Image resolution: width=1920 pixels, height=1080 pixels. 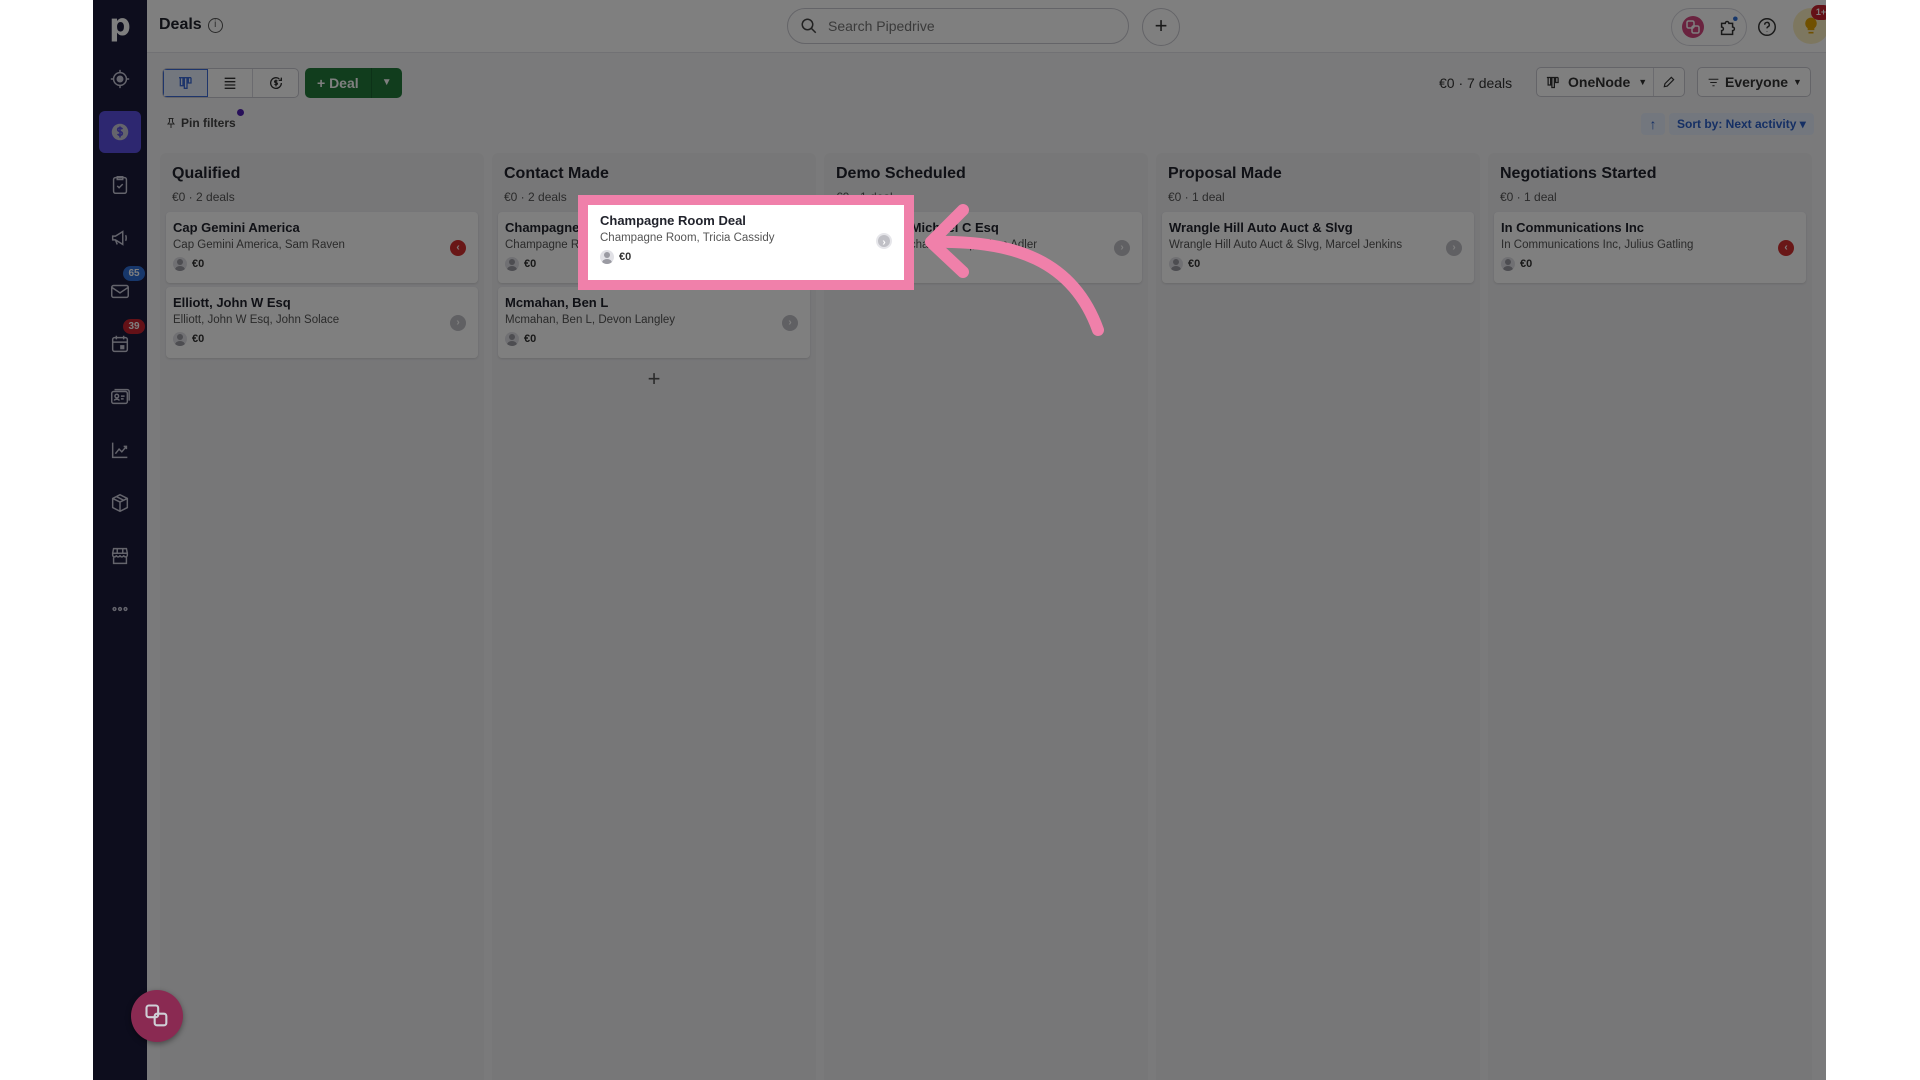 I want to click on pin-filters-button: Pin filters, so click(x=200, y=123).